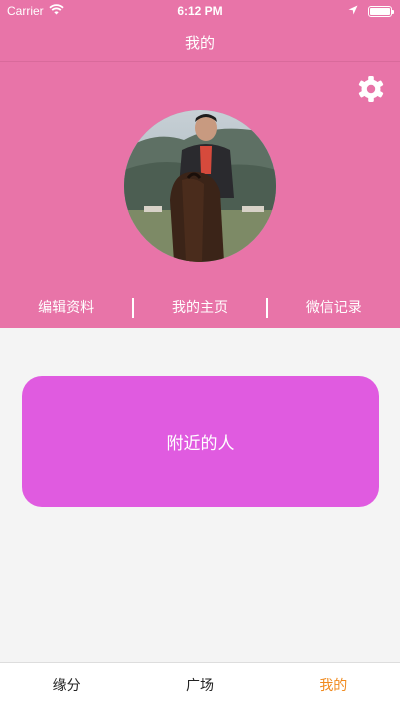 This screenshot has width=400, height=710. I want to click on wechat-records-link: 微信记录, so click(334, 308).